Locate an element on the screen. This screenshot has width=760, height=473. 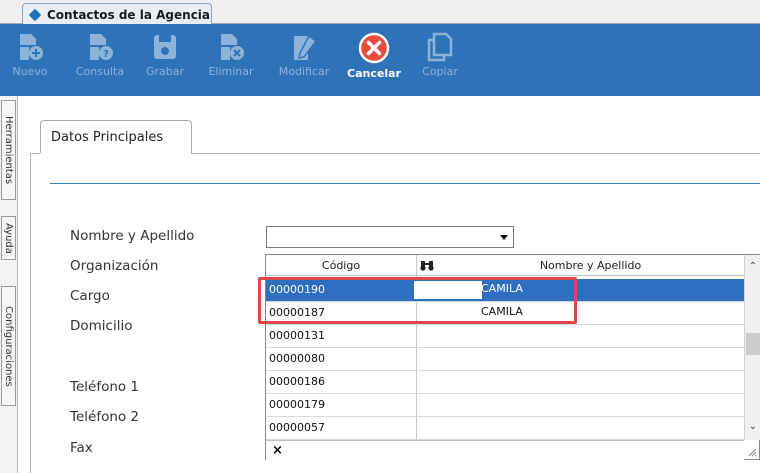
chevron-down-icon is located at coordinates (504, 237).